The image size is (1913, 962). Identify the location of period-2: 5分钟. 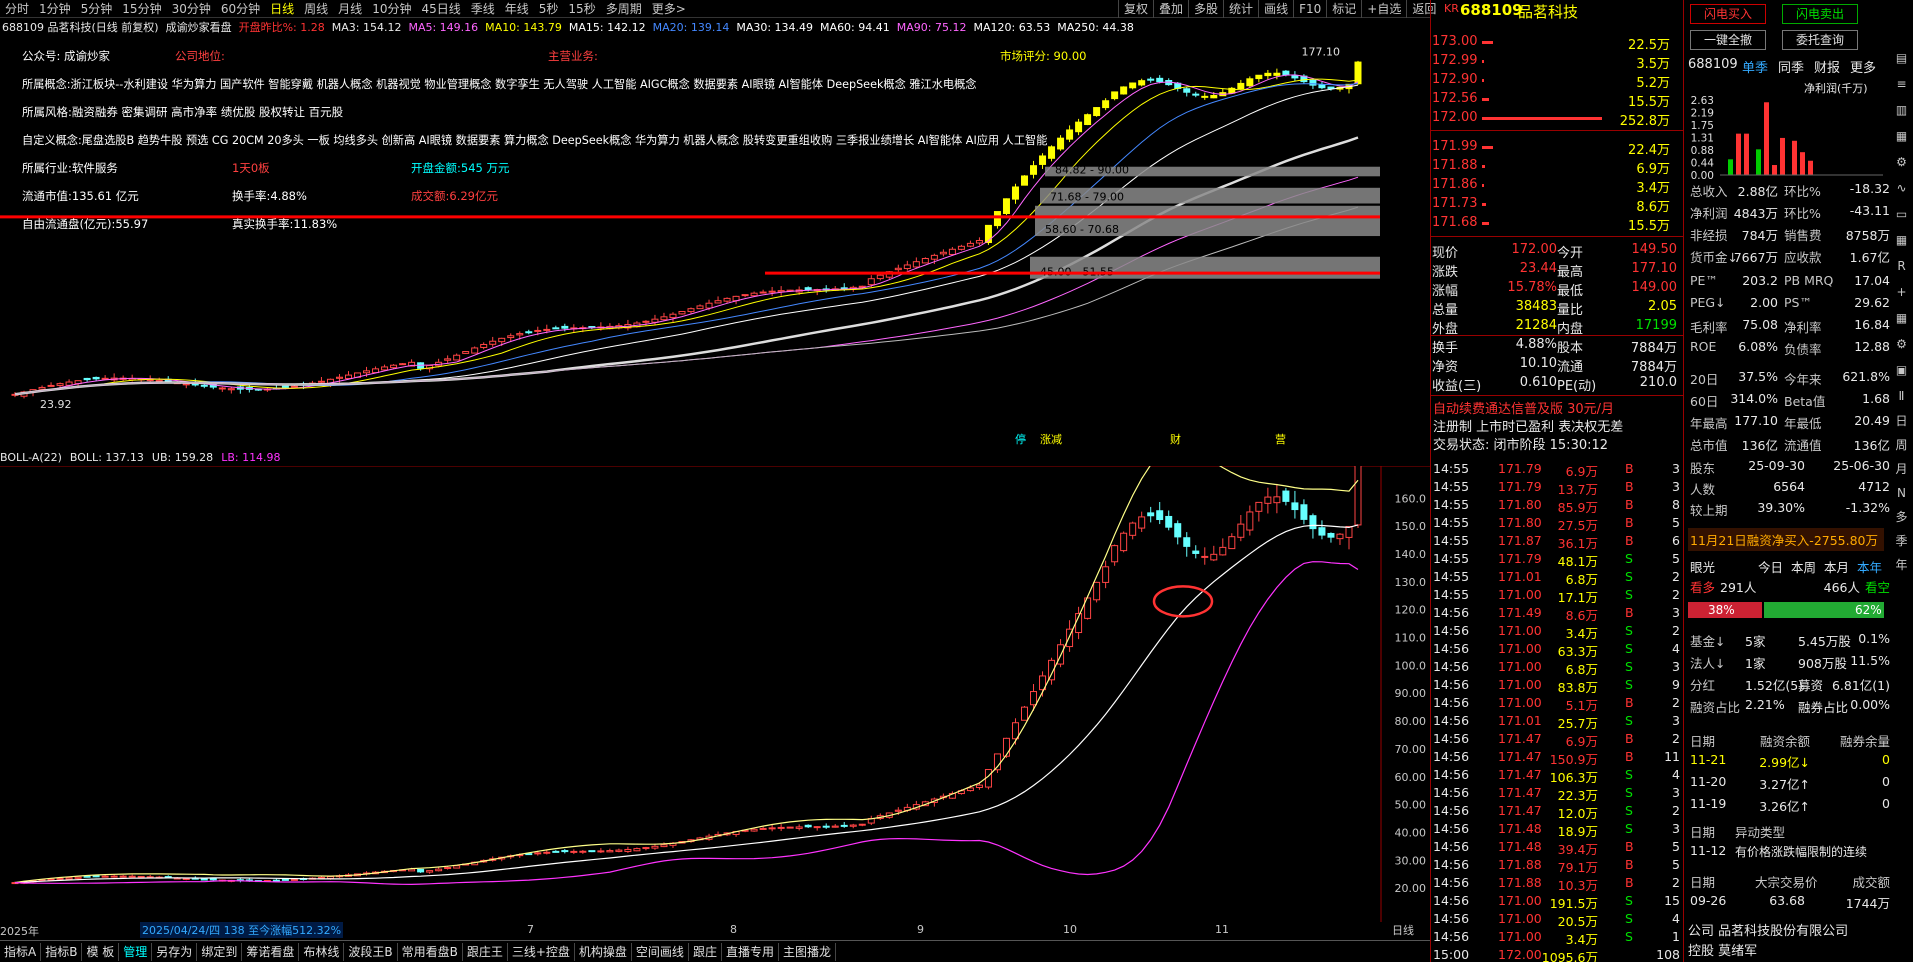
(97, 9).